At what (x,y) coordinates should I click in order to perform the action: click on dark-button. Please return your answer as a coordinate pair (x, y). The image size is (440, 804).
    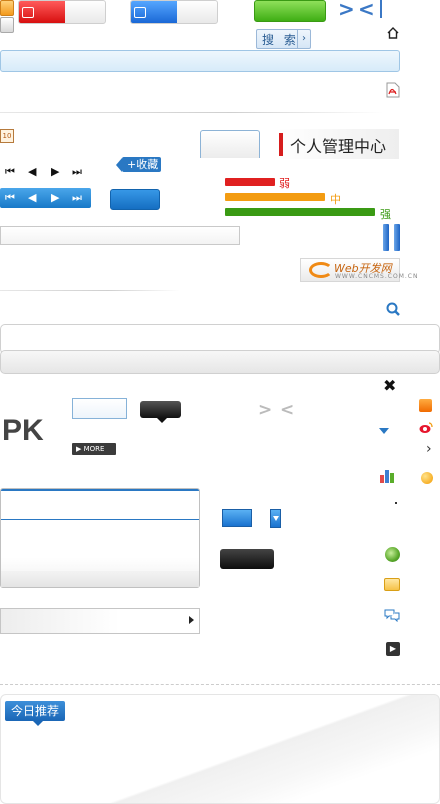
    Looking at the image, I should click on (247, 559).